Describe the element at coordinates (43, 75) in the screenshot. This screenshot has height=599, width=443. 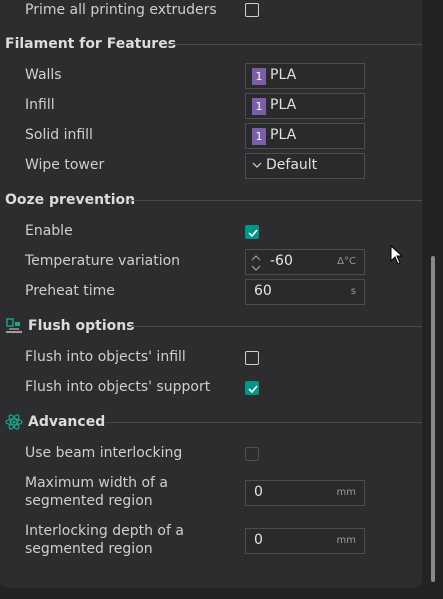
I see `walls-label: Walls` at that location.